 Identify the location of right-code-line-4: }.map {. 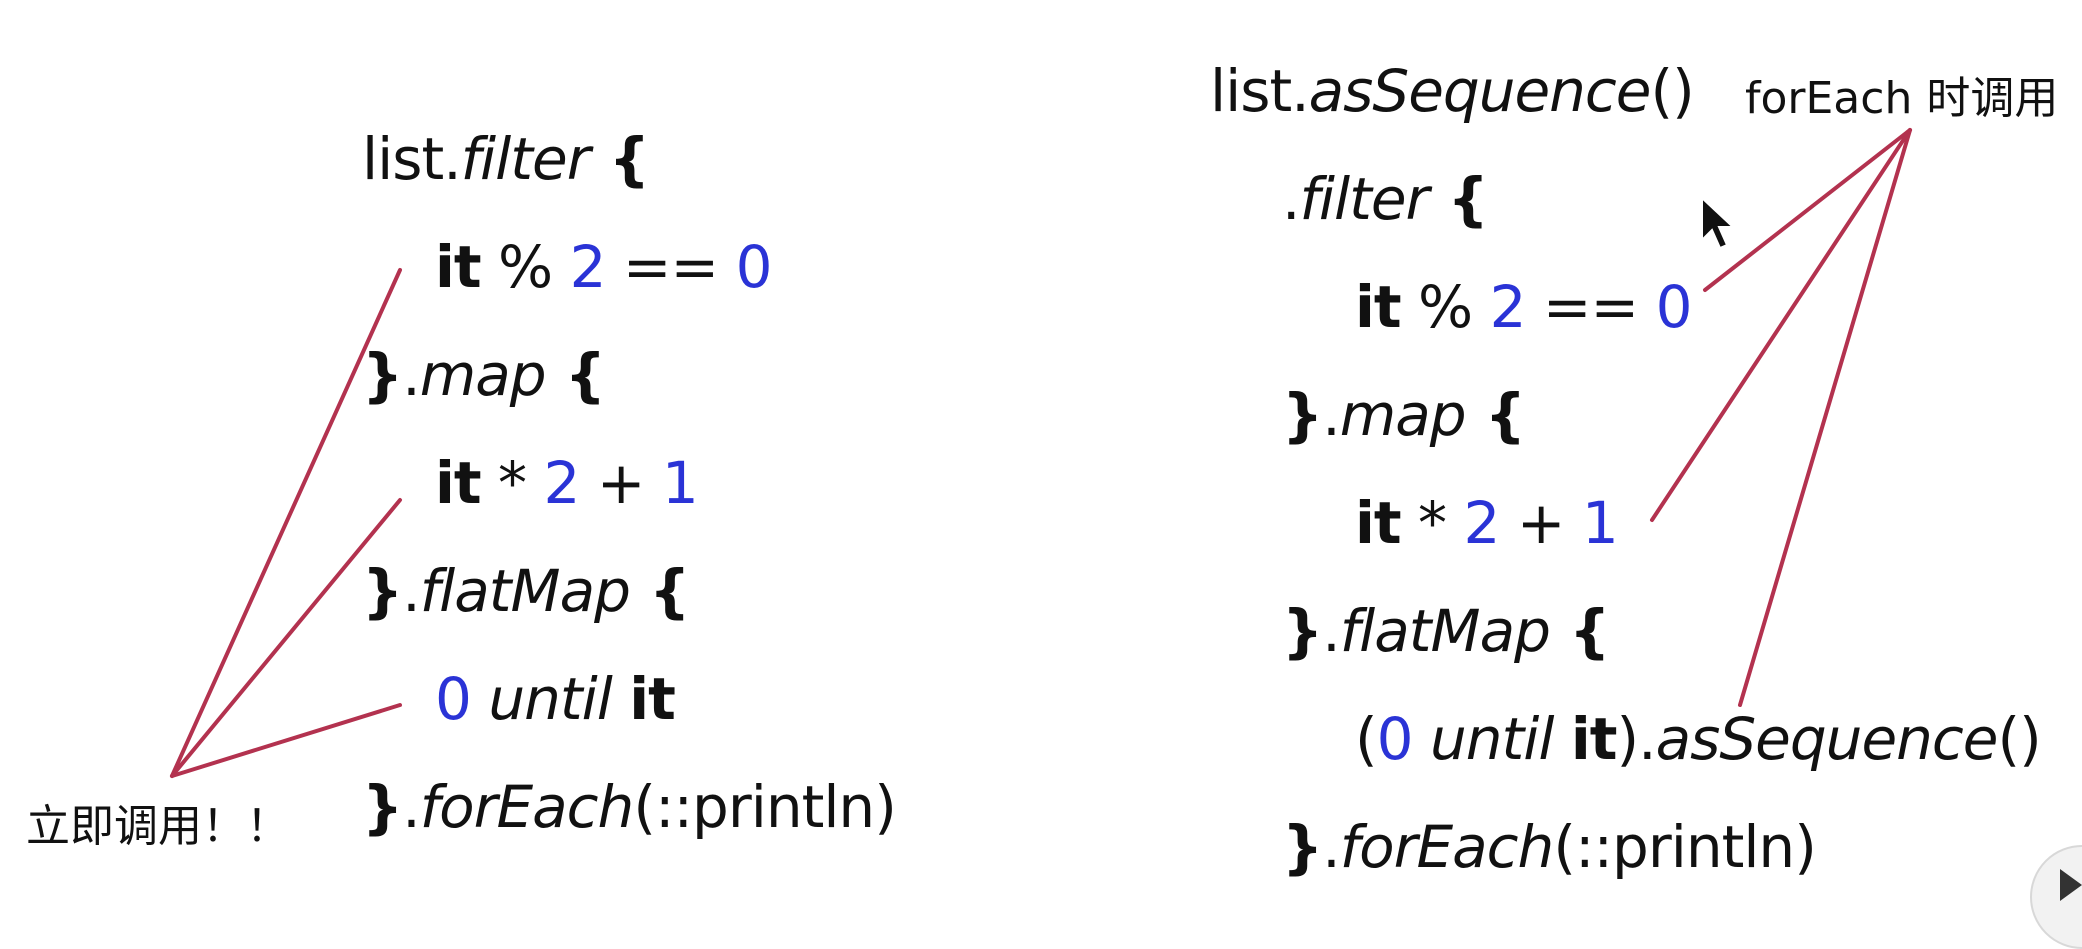
(1404, 415).